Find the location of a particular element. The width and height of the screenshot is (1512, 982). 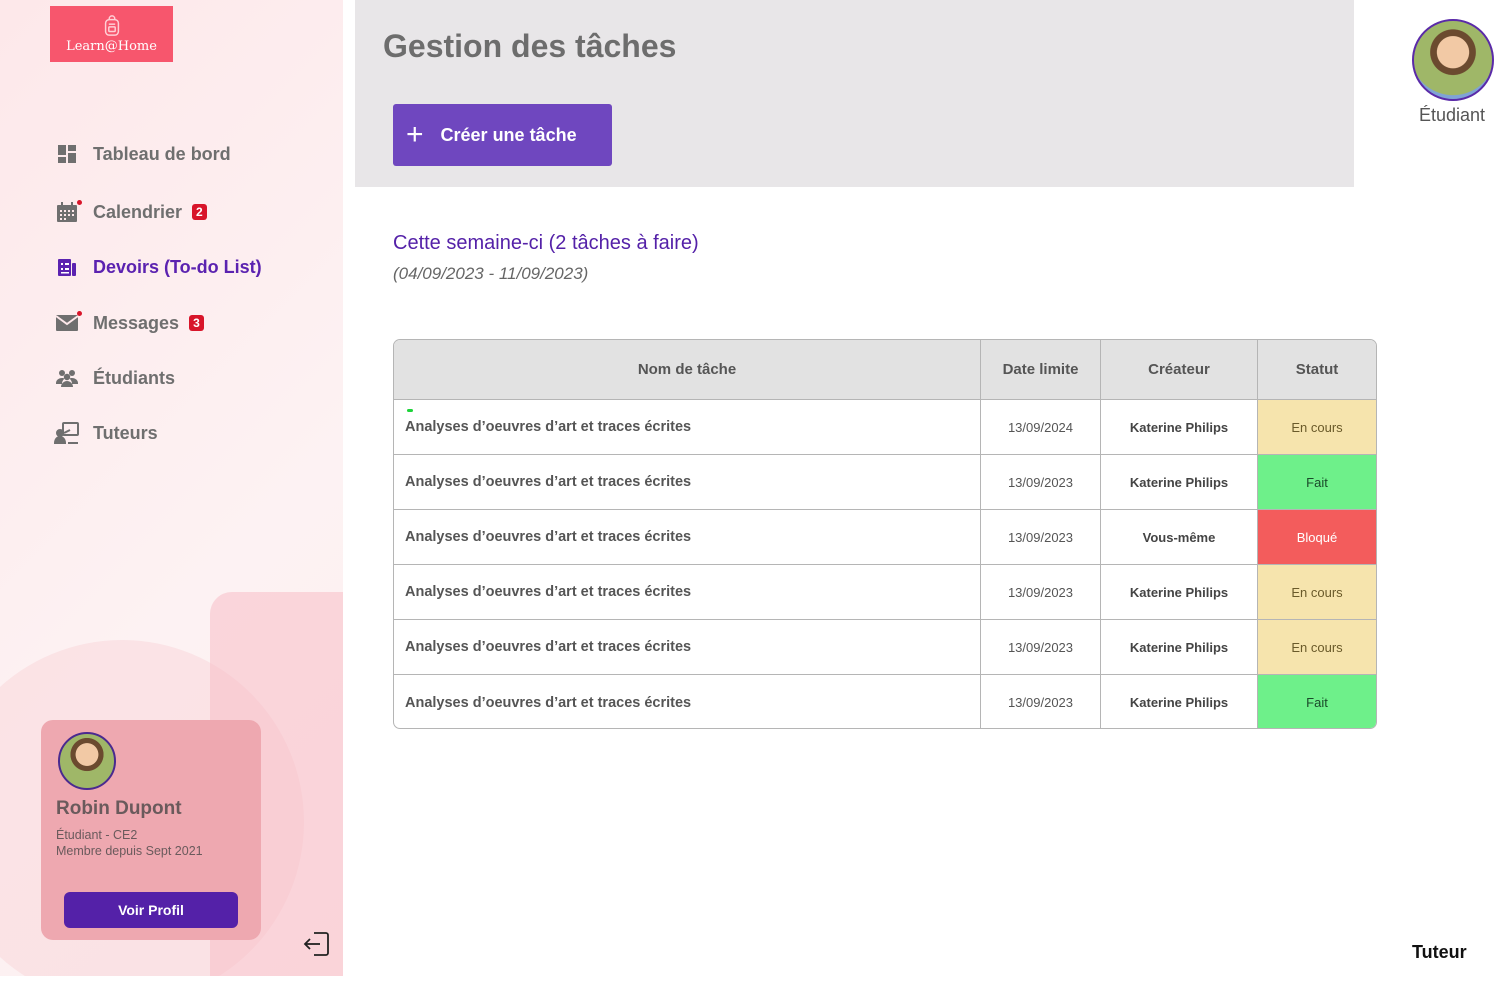

create-task-button: + Créer une tâche is located at coordinates (502, 135).